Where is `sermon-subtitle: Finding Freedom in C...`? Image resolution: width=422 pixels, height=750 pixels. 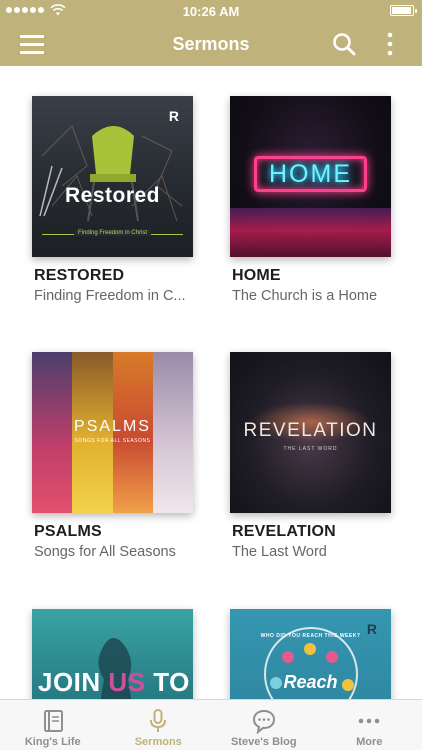
sermon-subtitle: Finding Freedom in C... is located at coordinates (110, 296).